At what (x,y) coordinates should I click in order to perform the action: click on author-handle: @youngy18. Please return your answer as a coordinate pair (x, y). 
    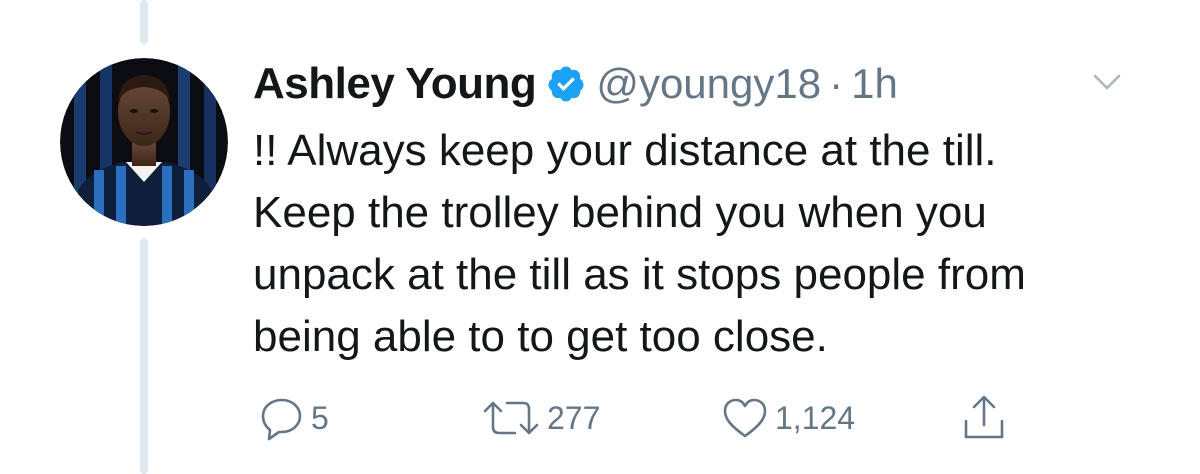
    Looking at the image, I should click on (708, 84).